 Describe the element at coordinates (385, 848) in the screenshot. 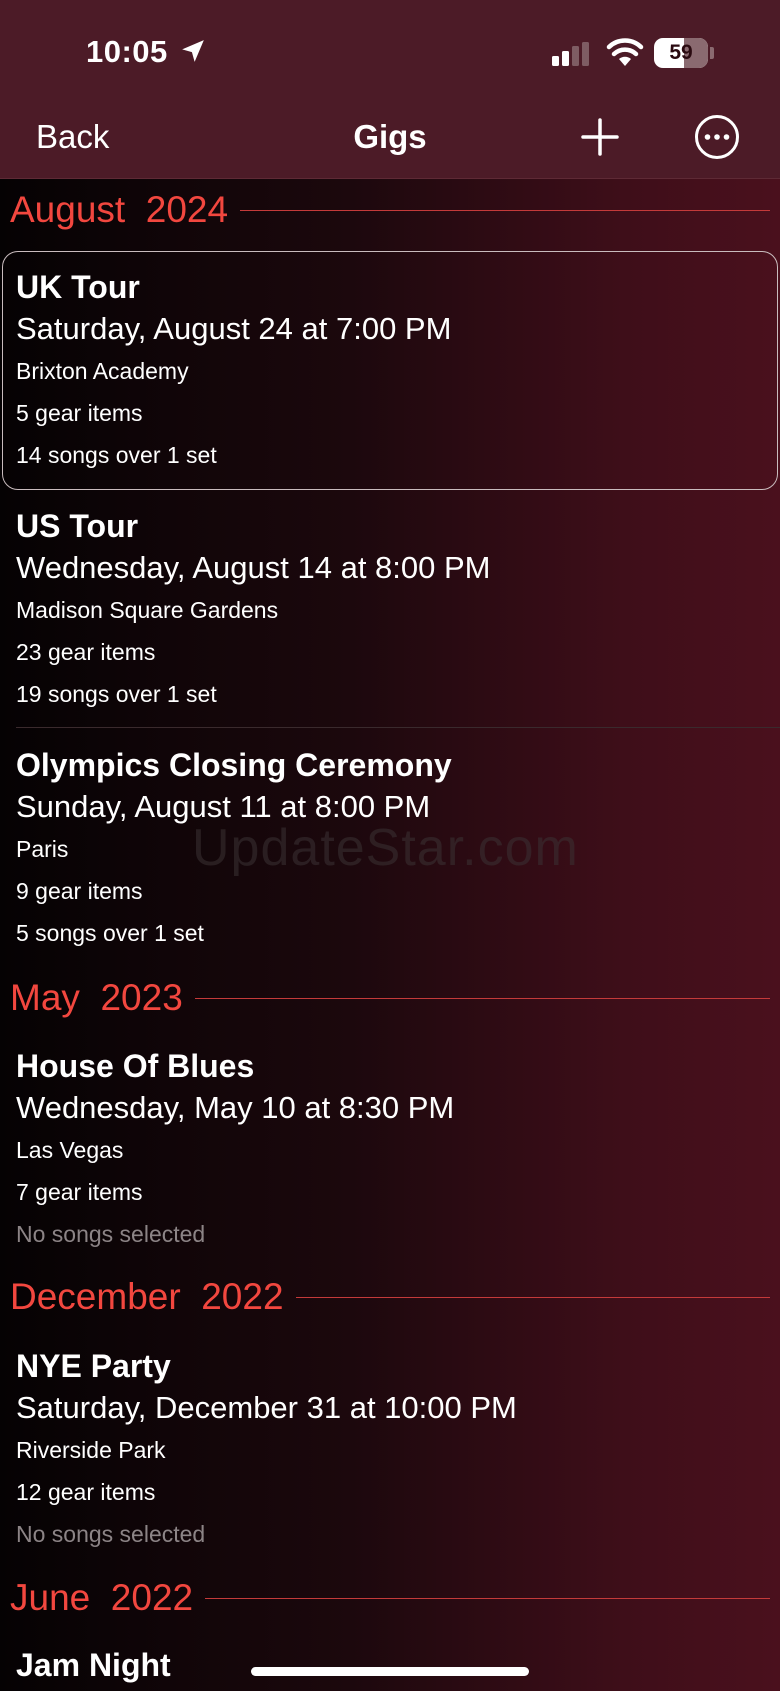

I see `watermark: UpdateStar.com` at that location.